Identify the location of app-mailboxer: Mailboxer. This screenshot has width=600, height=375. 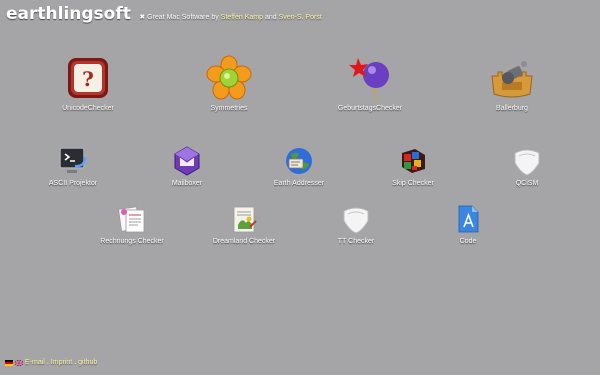
(187, 166).